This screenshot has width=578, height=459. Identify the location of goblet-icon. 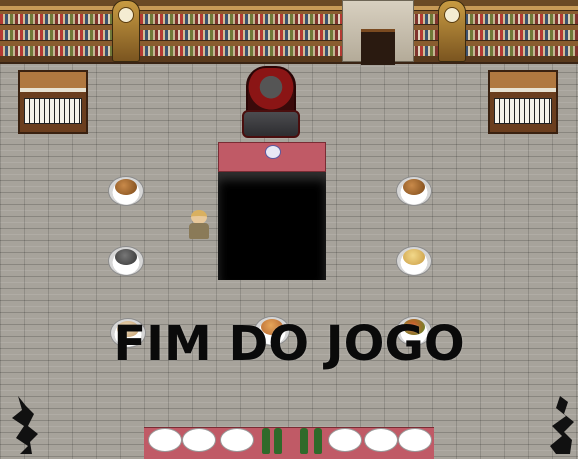
(273, 152).